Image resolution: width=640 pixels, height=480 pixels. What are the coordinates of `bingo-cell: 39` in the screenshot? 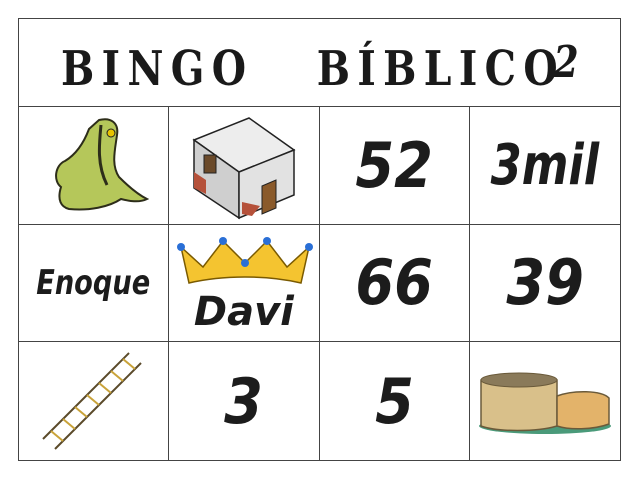 It's located at (544, 284).